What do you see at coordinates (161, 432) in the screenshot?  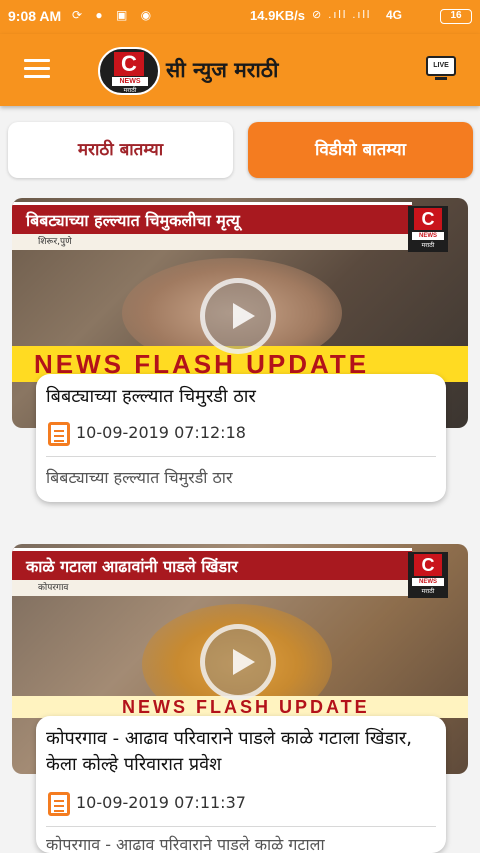 I see `date-text: 10-09-2019 07:12:18` at bounding box center [161, 432].